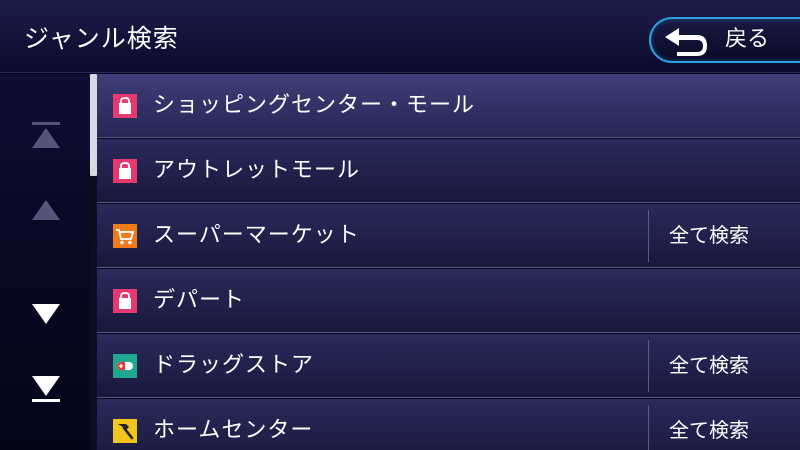 The height and width of the screenshot is (450, 800). Describe the element at coordinates (93, 125) in the screenshot. I see `scrollbar-thumb` at that location.